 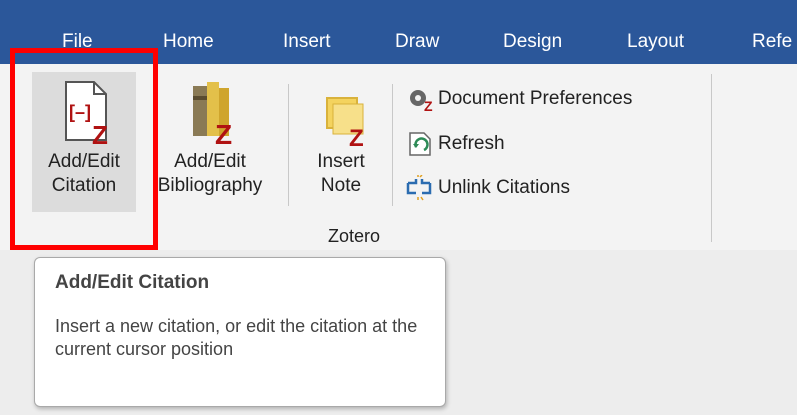 What do you see at coordinates (341, 119) in the screenshot?
I see `note-icon: Z` at bounding box center [341, 119].